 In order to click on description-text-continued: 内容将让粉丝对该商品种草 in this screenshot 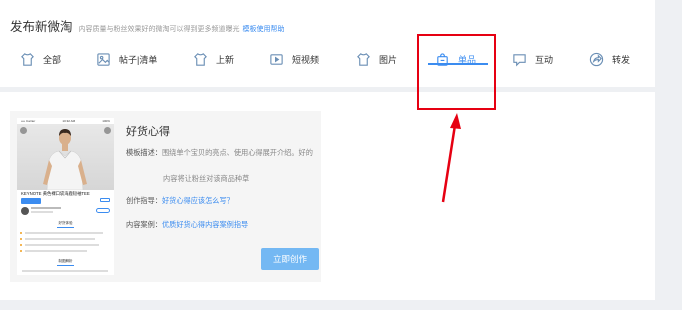, I will do `click(206, 178)`.